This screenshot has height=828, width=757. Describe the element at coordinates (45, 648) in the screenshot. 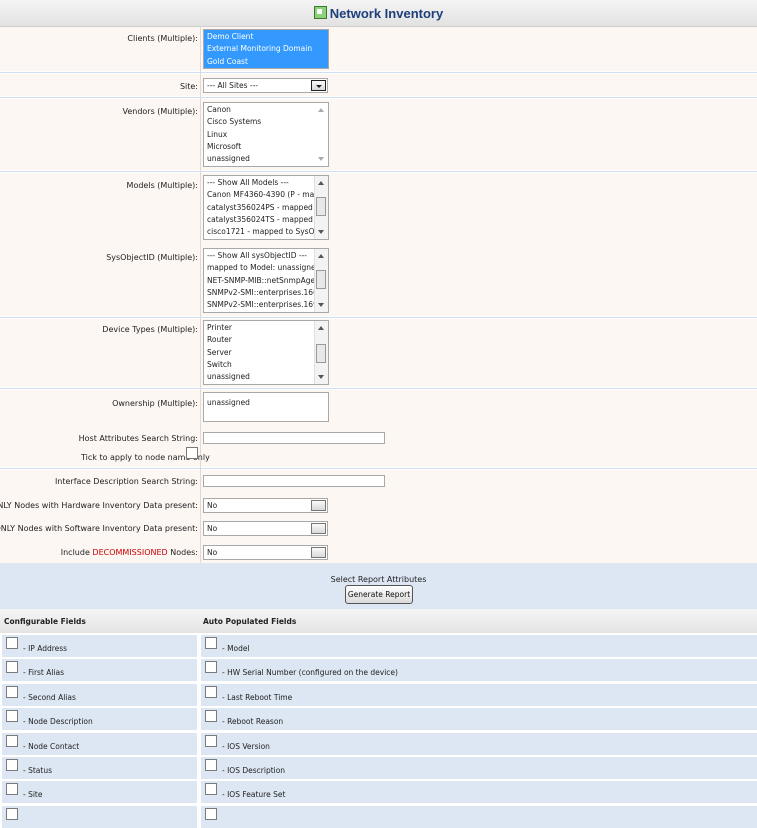

I see `configurable-field-label: - IP Address` at that location.